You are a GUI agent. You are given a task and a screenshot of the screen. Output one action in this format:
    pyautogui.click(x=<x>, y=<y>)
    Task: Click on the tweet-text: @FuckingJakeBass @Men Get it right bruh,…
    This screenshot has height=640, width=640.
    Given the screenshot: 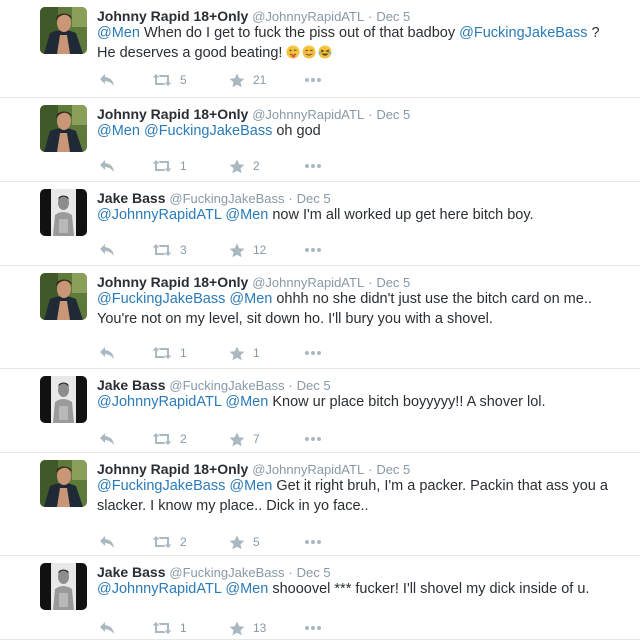 What is the action you would take?
    pyautogui.click(x=362, y=496)
    